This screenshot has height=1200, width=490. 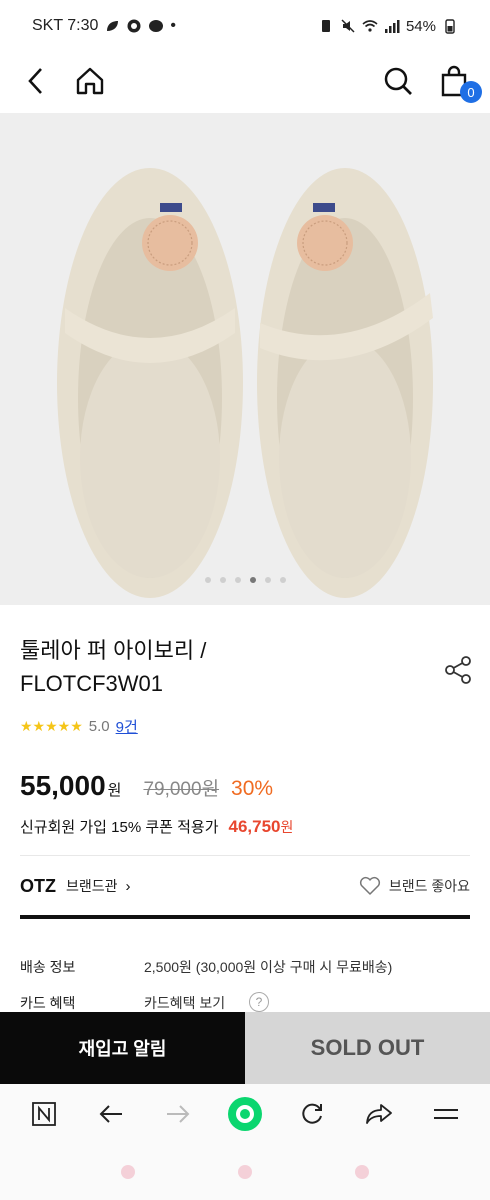 I want to click on coupon-label: 신규회원 가입 15% 쿠폰 적용가, so click(x=119, y=827).